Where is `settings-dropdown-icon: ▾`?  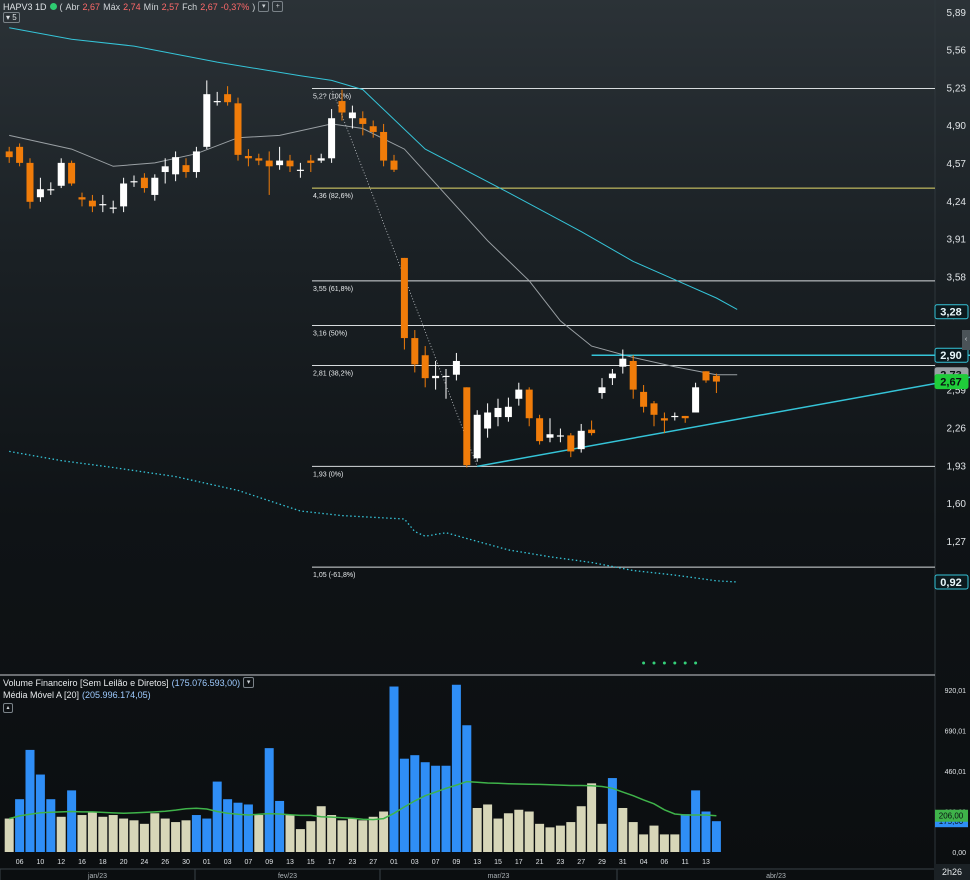
settings-dropdown-icon: ▾ is located at coordinates (264, 6).